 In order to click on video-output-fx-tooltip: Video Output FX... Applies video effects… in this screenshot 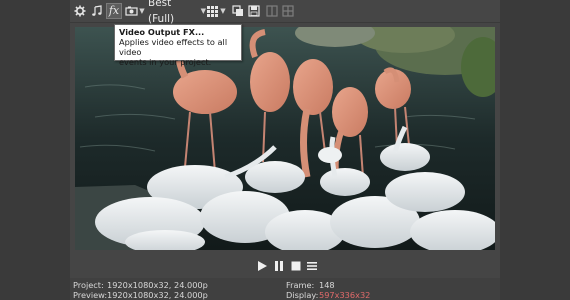, I will do `click(178, 45)`.